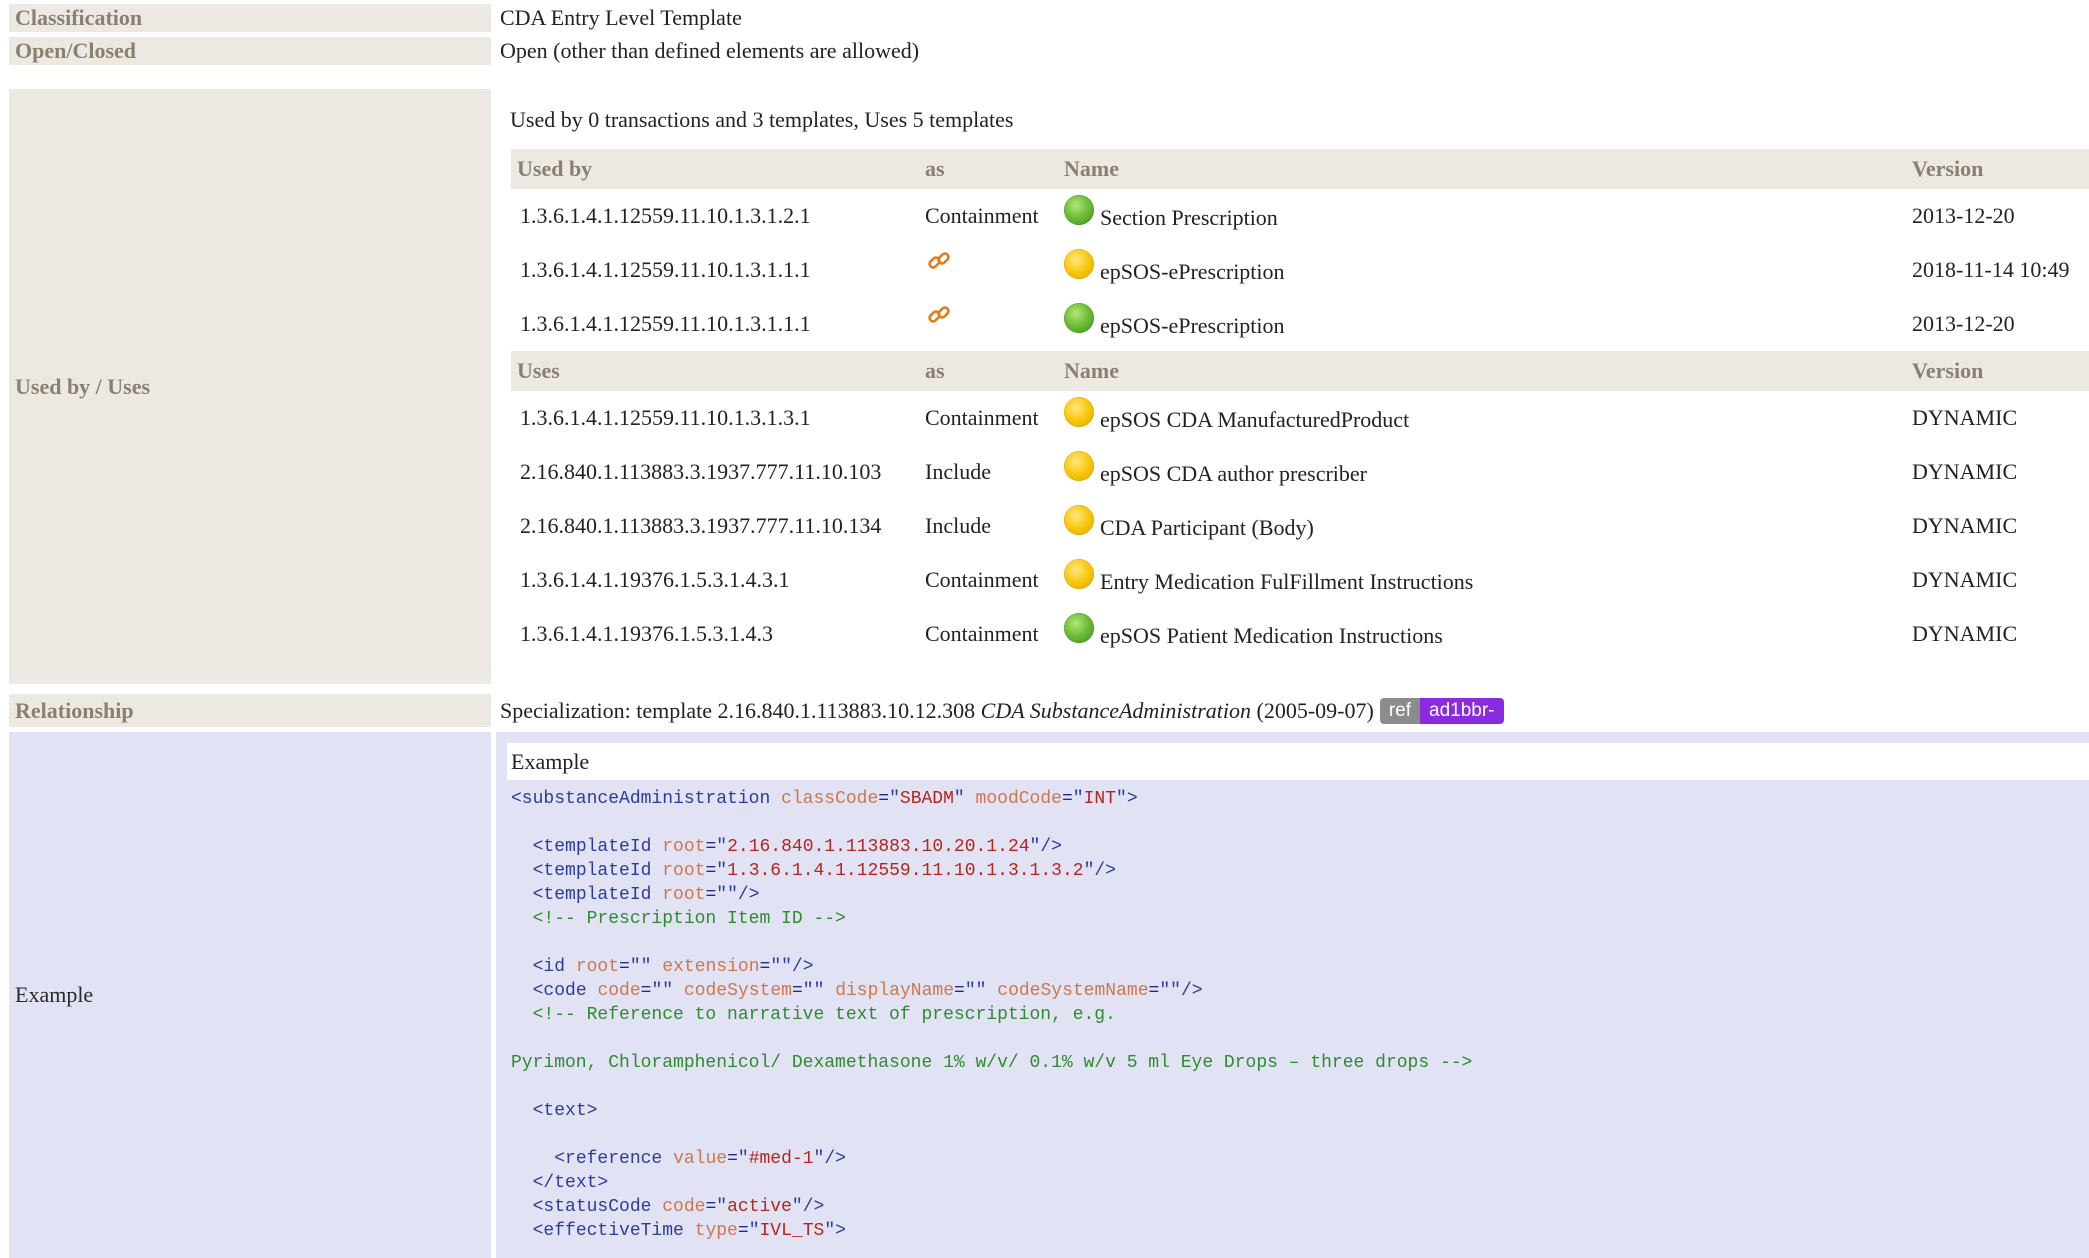  What do you see at coordinates (715, 169) in the screenshot?
I see `used-by-oid-header: Used by` at bounding box center [715, 169].